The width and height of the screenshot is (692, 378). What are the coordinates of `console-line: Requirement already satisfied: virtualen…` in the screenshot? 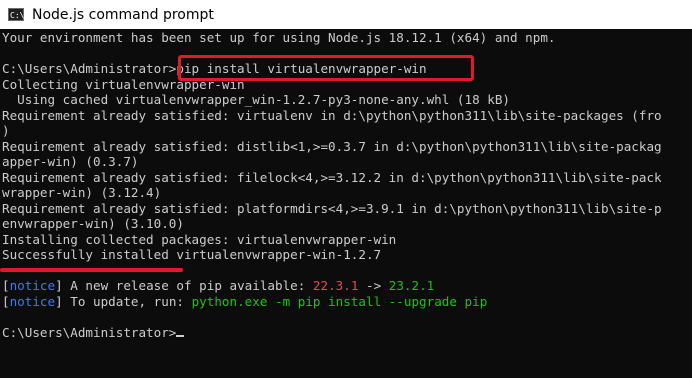 It's located at (347, 116).